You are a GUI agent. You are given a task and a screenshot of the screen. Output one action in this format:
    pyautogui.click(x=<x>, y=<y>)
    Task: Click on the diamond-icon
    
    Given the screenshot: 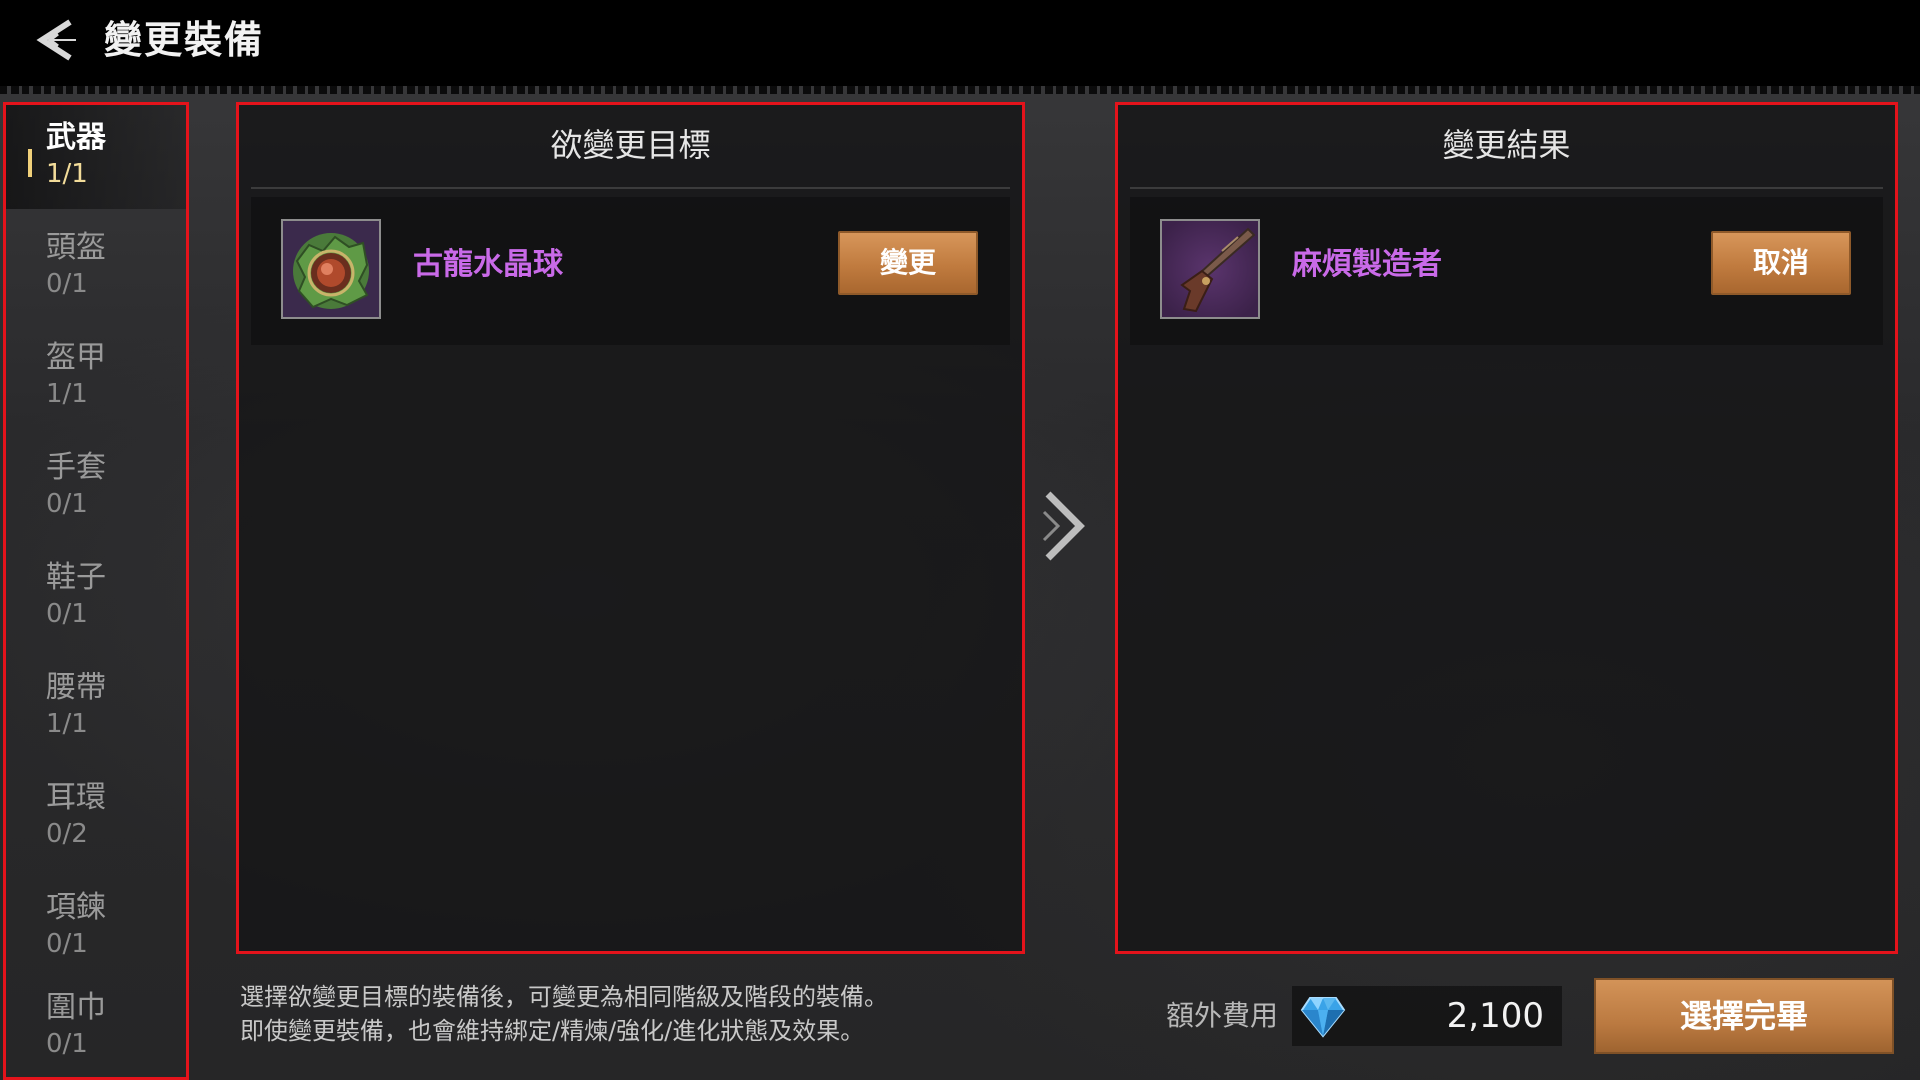 What is the action you would take?
    pyautogui.click(x=1323, y=1017)
    